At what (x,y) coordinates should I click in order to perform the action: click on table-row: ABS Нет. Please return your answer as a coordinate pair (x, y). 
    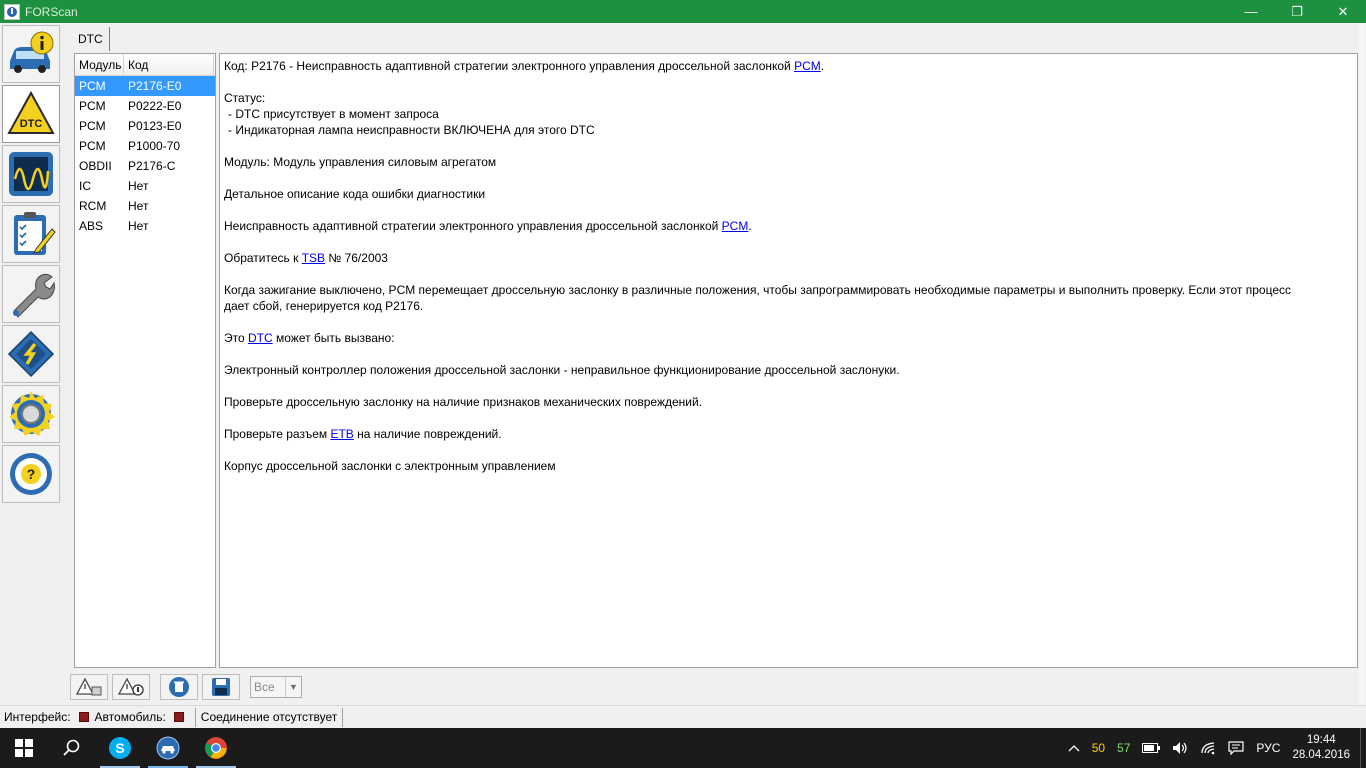
    Looking at the image, I should click on (145, 226).